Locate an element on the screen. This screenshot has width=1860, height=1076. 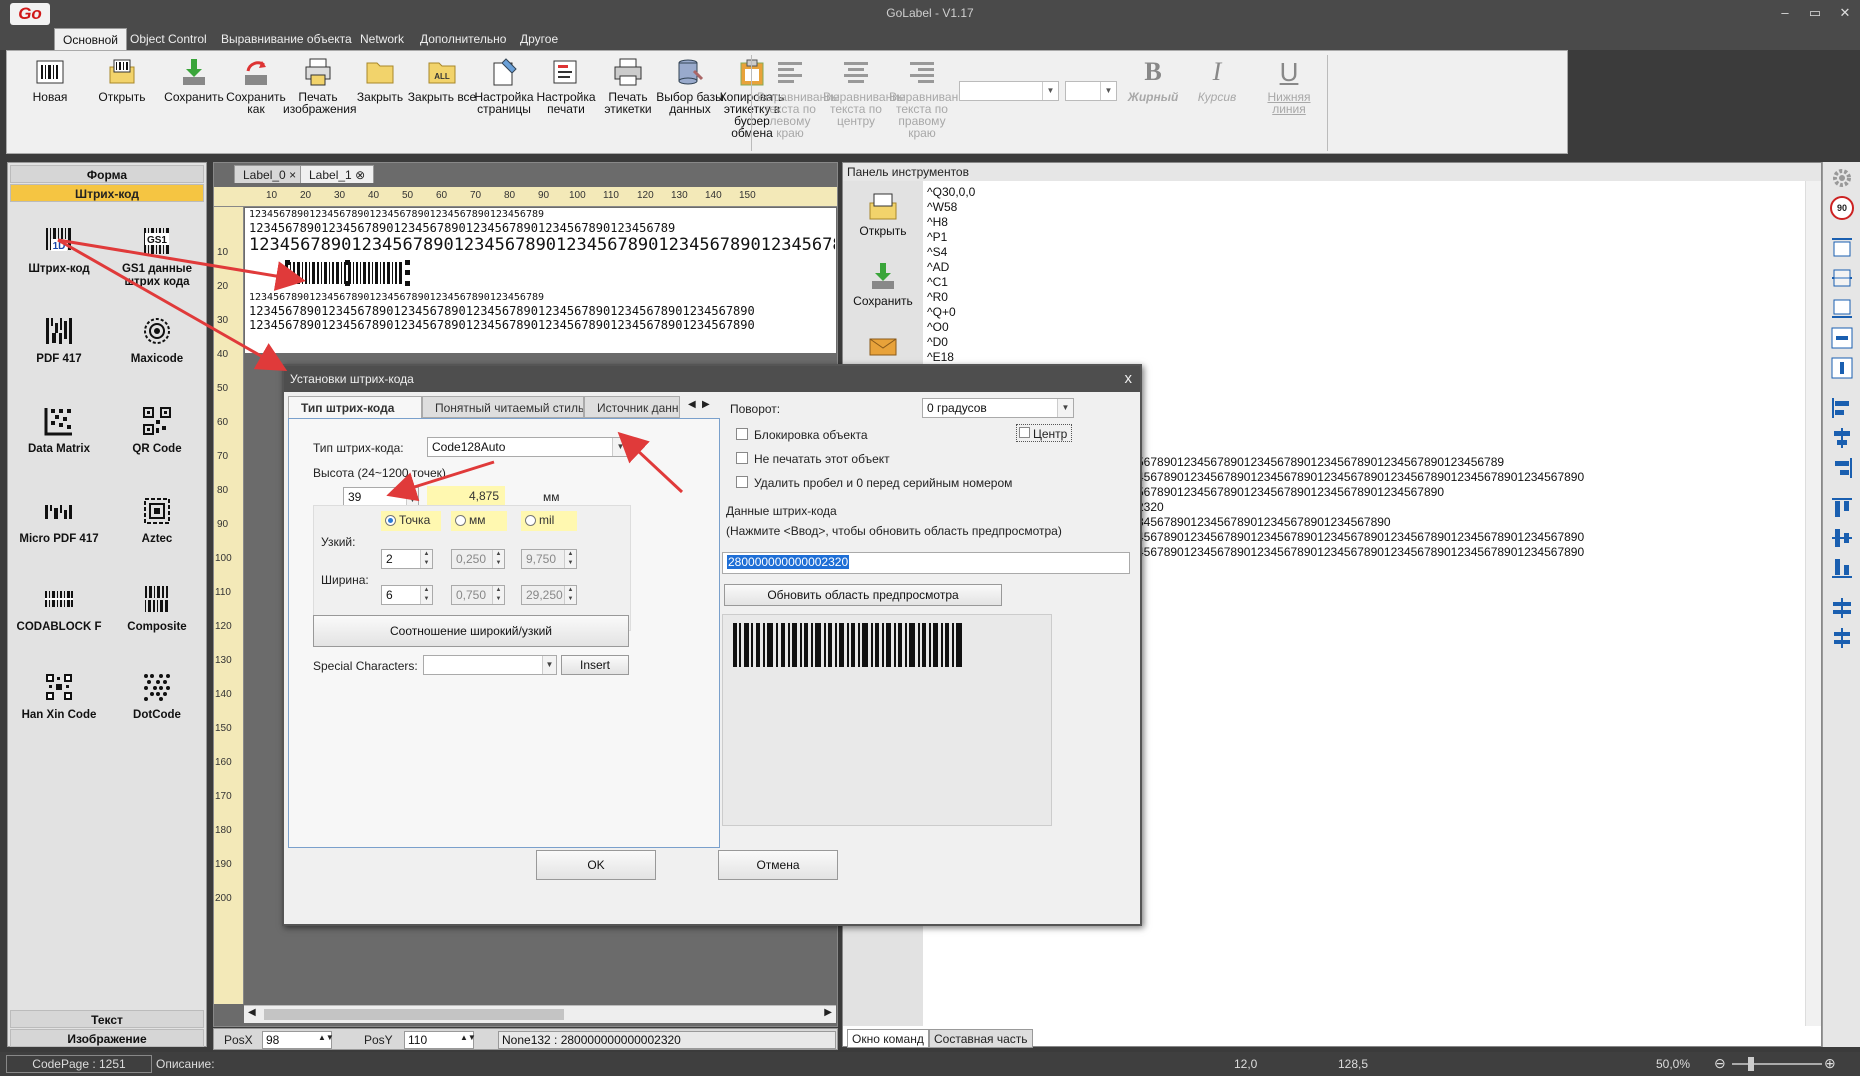
tab-barcode-type: Тип штрих-кода is located at coordinates (355, 407).